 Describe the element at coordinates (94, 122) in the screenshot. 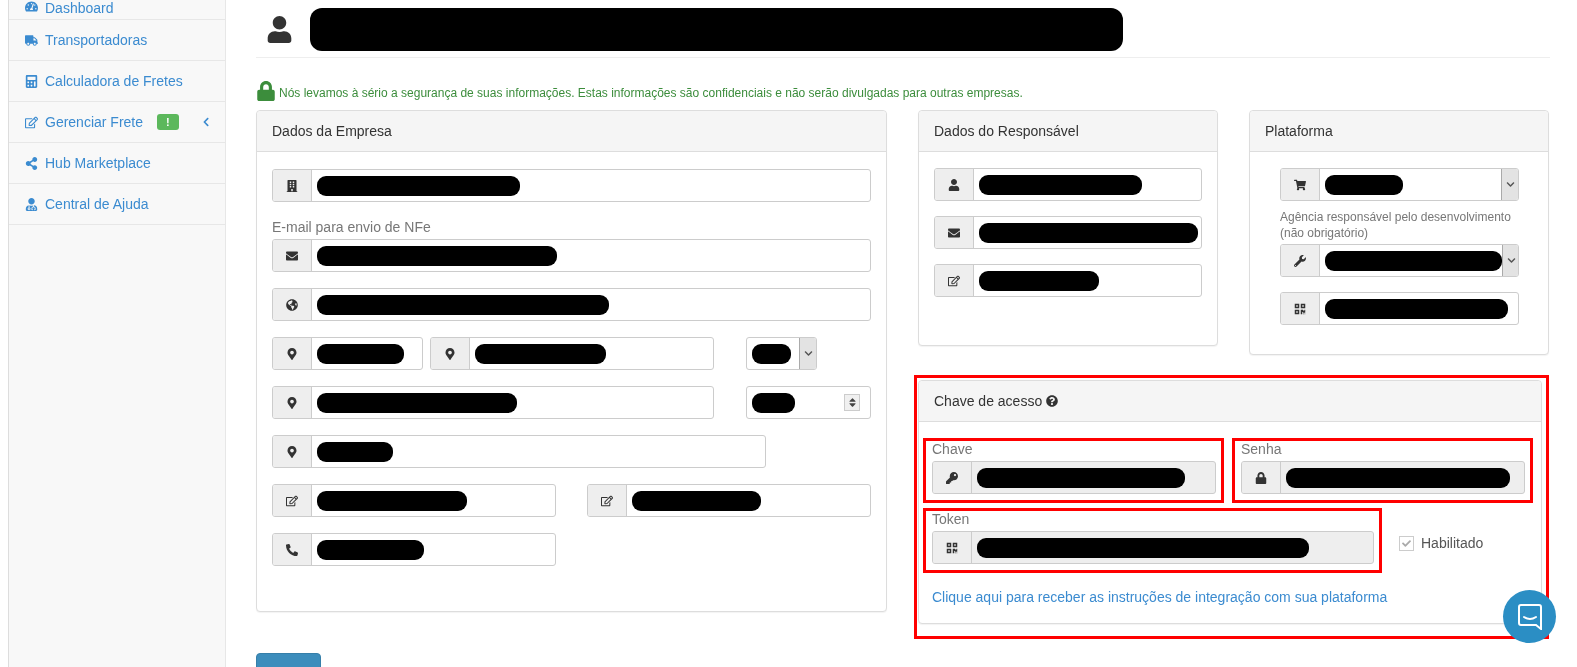

I see `sidebar-item-label: Gerenciar Frete` at that location.